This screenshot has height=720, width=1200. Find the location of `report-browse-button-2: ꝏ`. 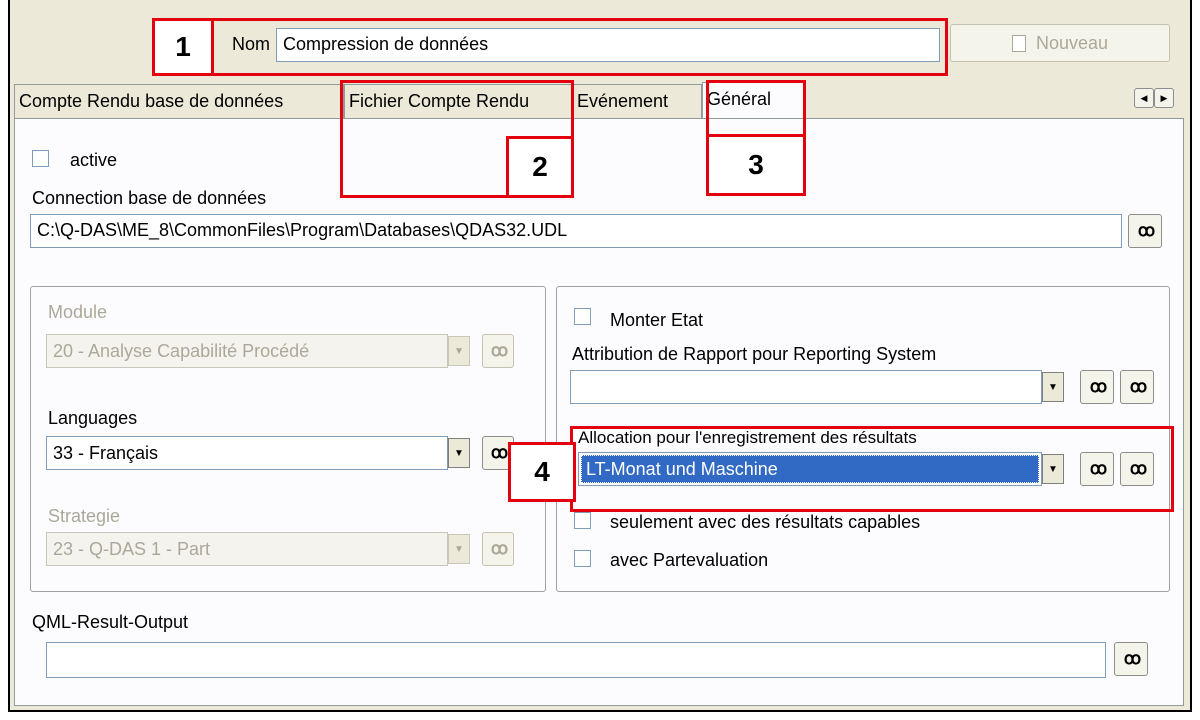

report-browse-button-2: ꝏ is located at coordinates (1137, 387).